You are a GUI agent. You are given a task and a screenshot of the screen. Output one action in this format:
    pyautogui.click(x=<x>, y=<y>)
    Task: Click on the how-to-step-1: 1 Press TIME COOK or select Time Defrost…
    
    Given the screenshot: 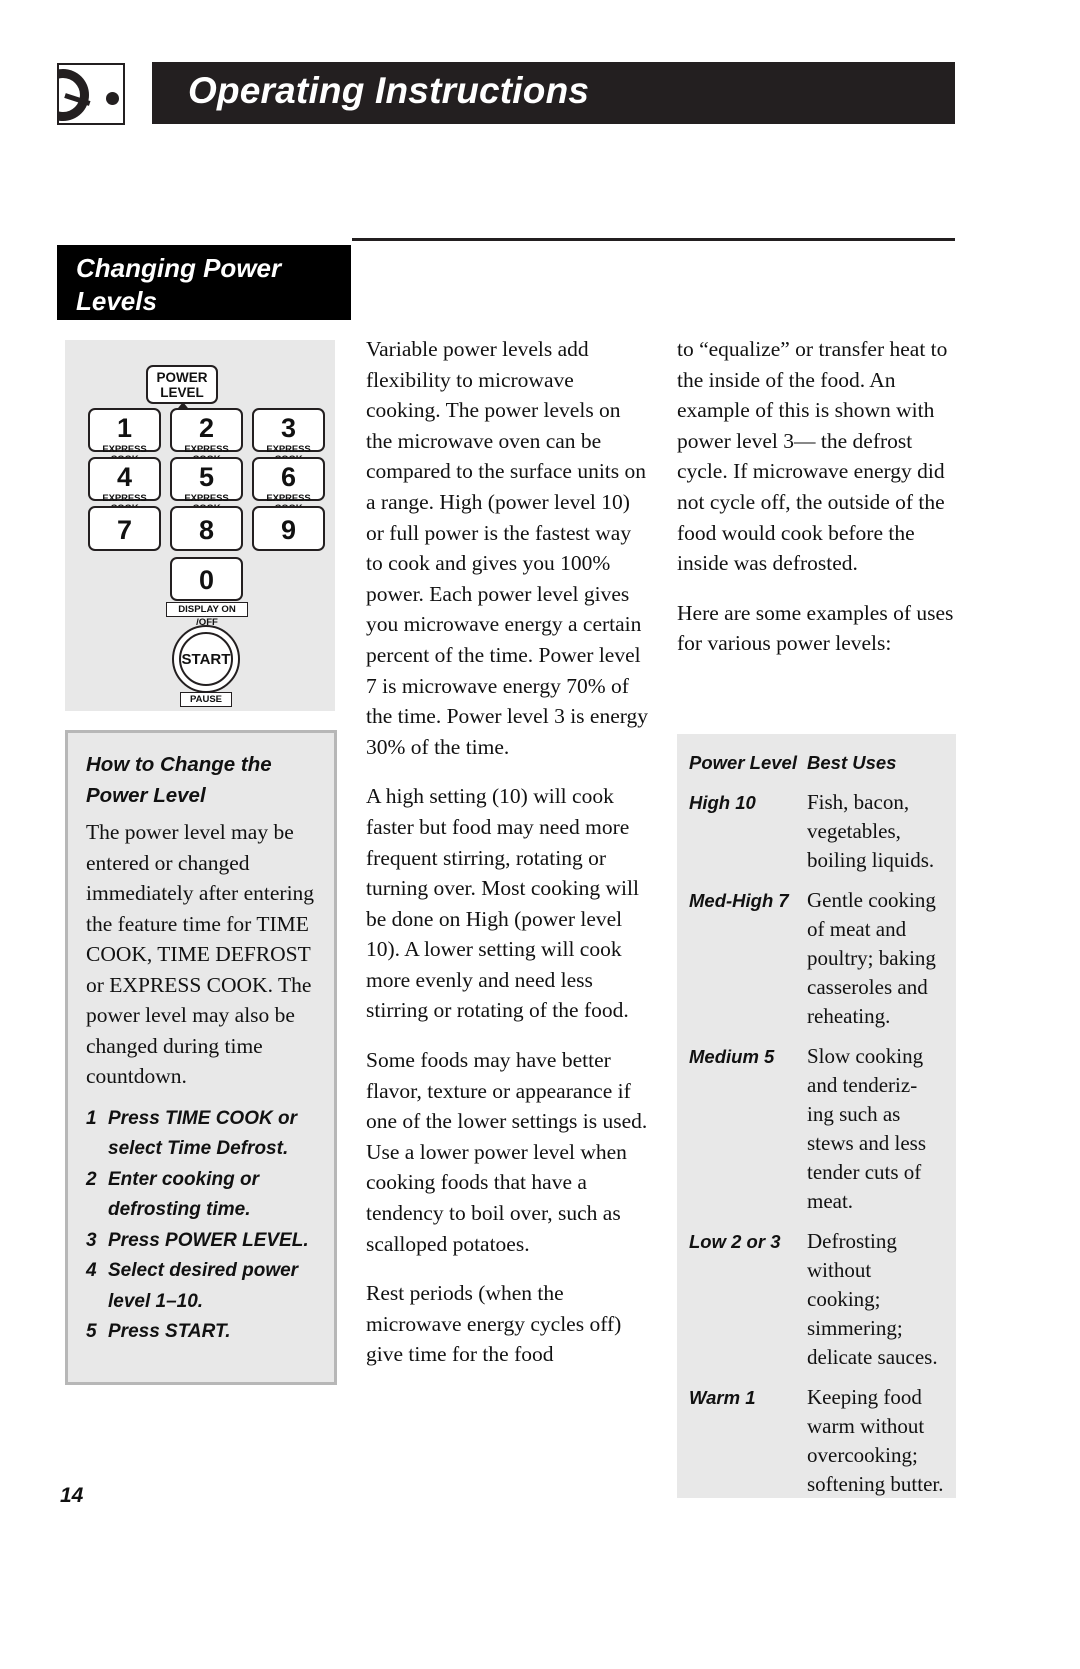 What is the action you would take?
    pyautogui.click(x=201, y=1134)
    